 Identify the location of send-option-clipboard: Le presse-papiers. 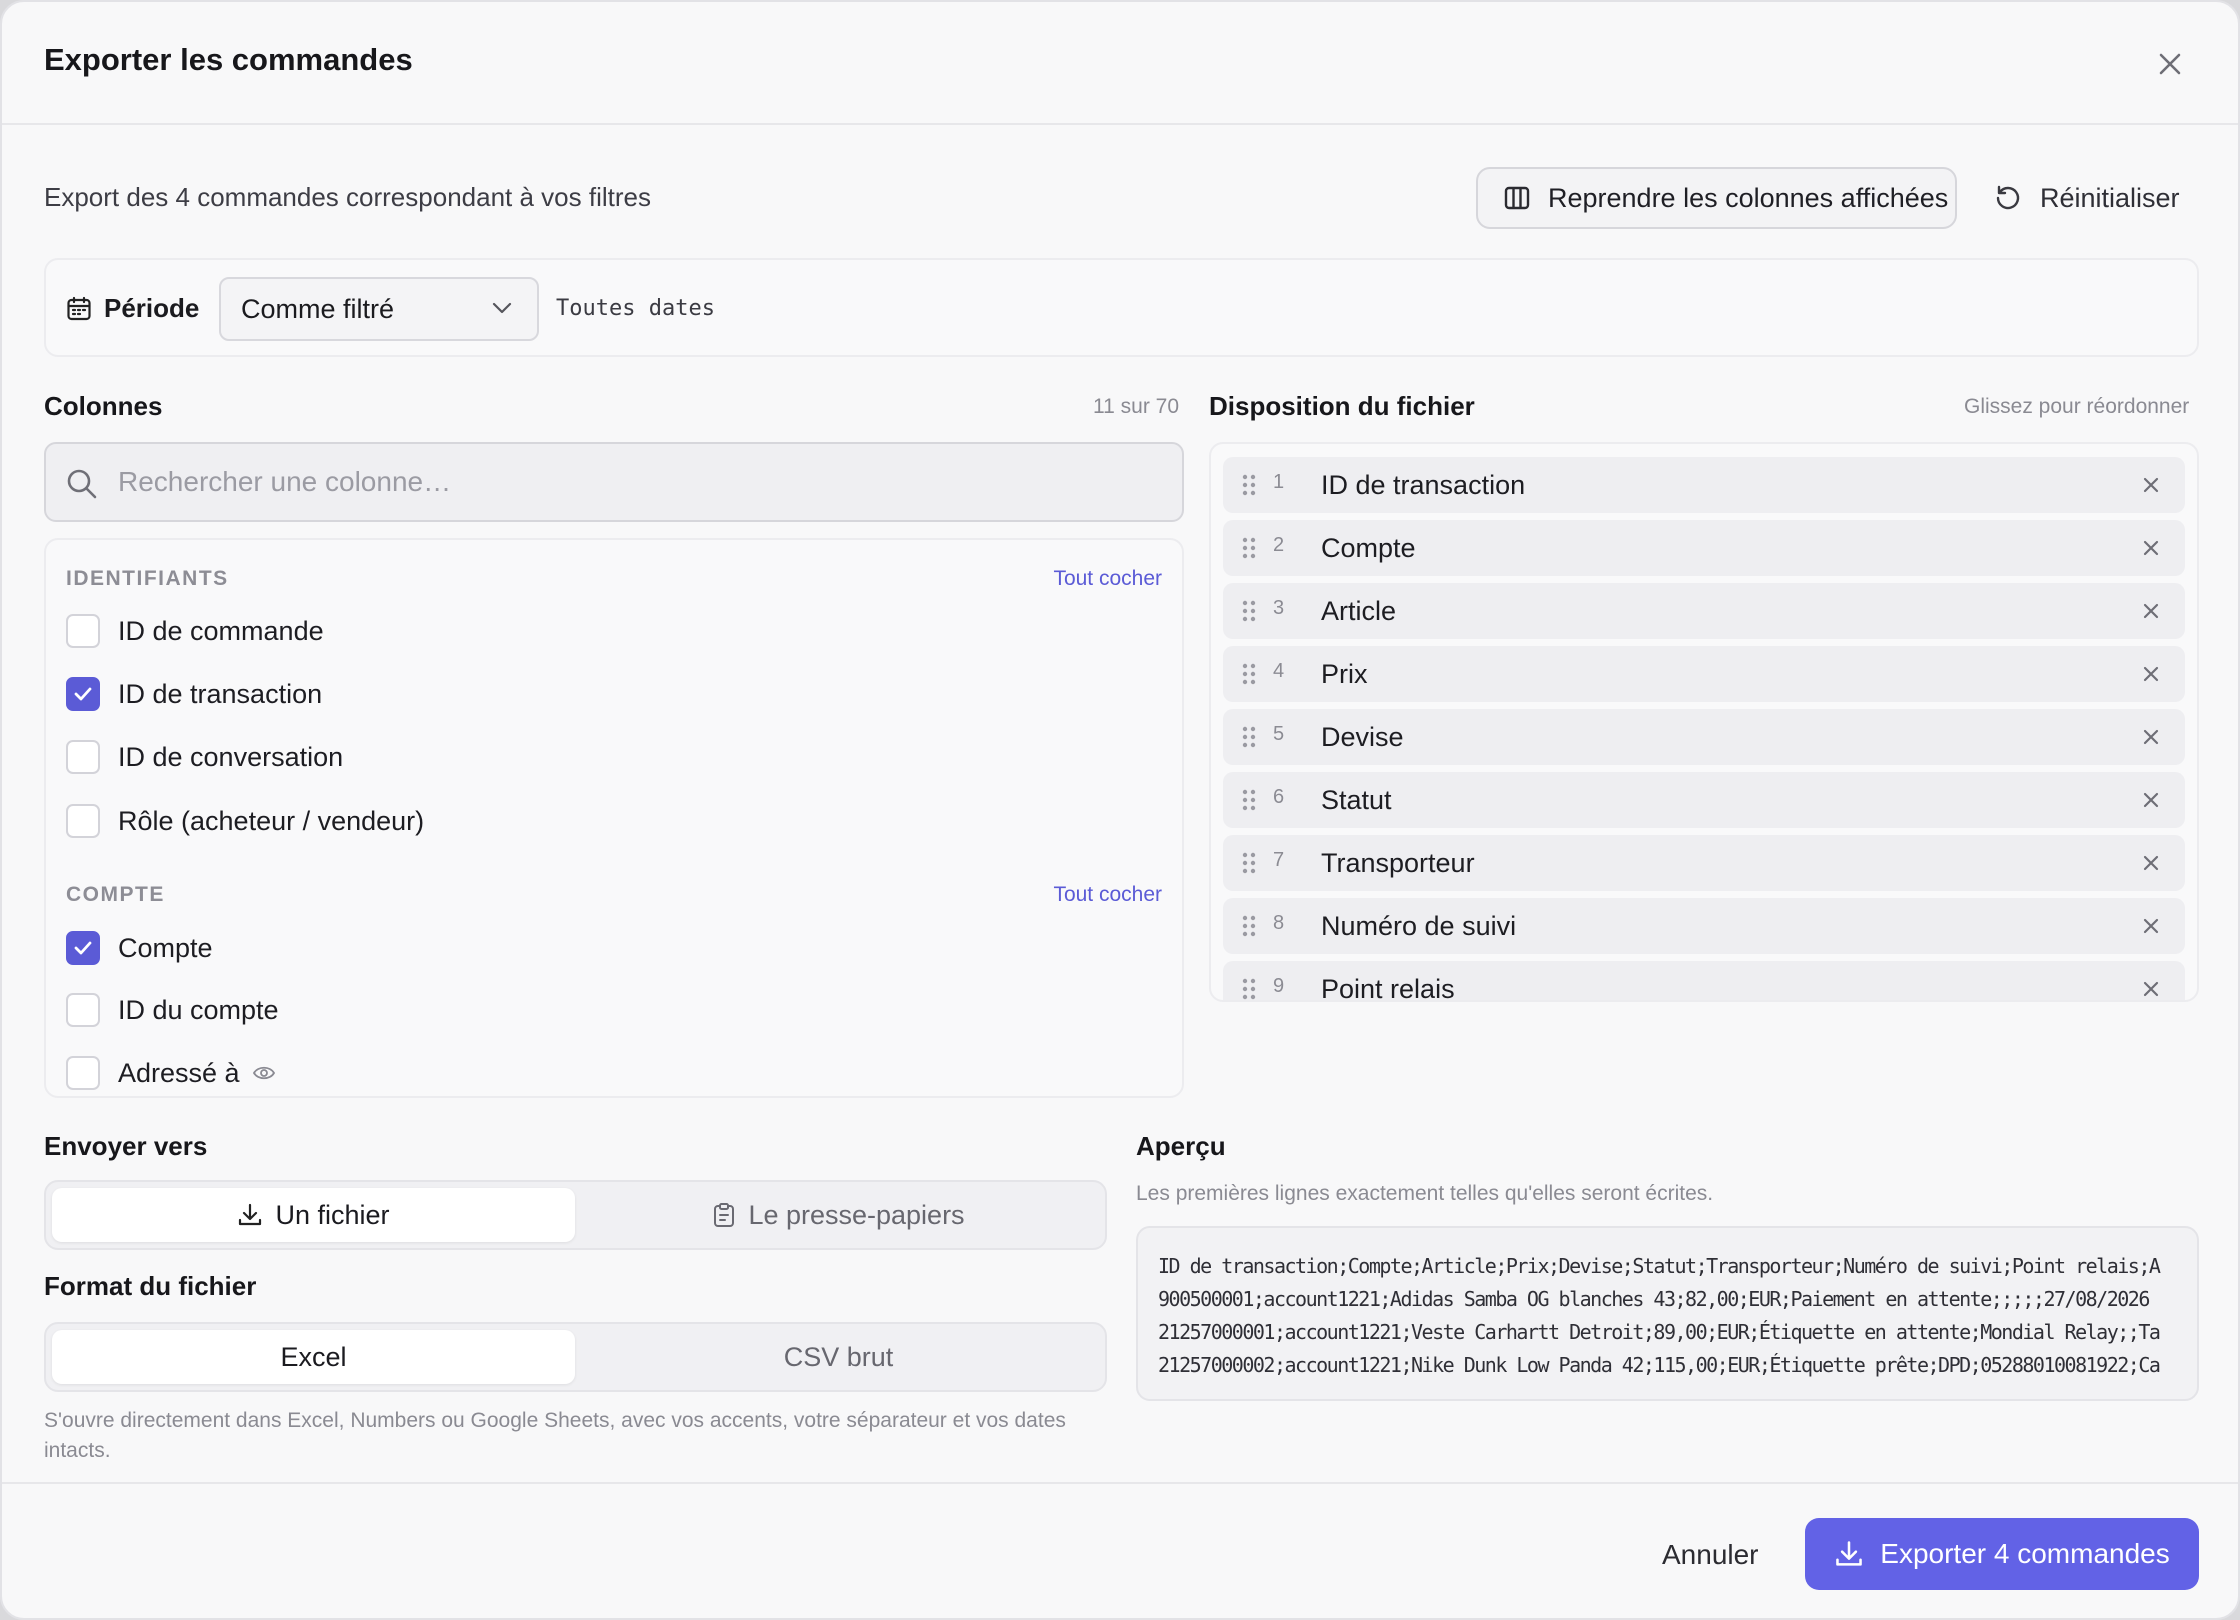
(838, 1215).